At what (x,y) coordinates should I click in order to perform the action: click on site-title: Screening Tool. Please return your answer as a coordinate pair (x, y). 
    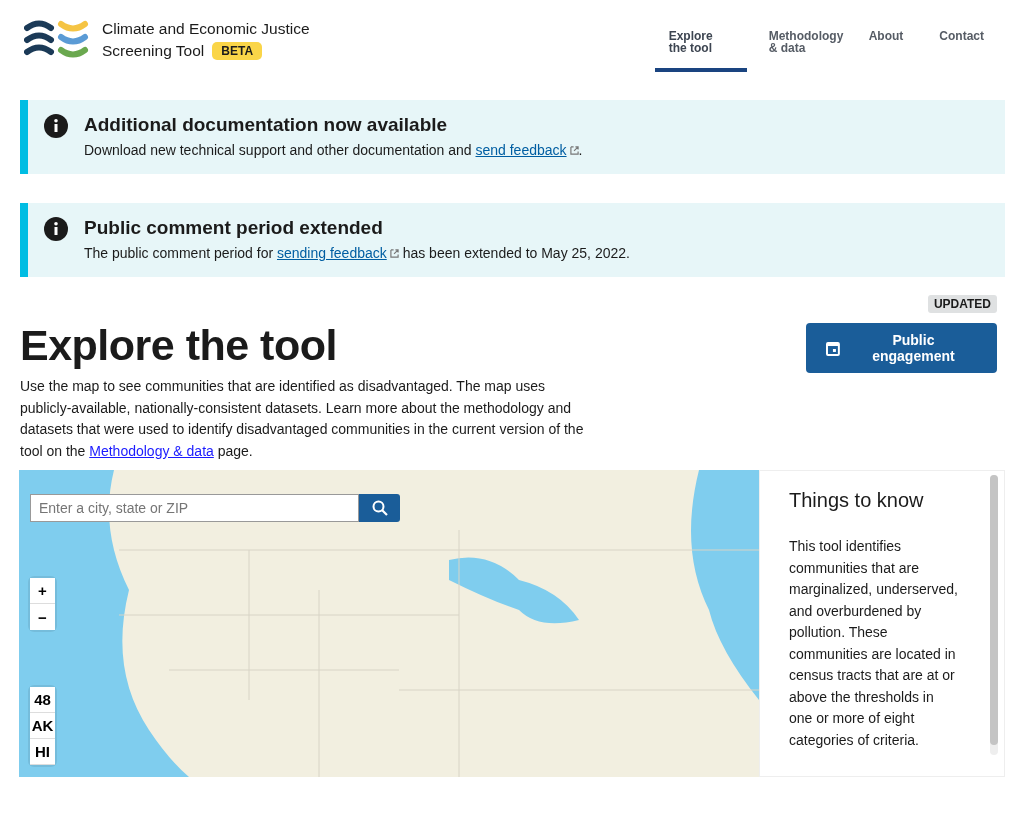
    Looking at the image, I should click on (153, 51).